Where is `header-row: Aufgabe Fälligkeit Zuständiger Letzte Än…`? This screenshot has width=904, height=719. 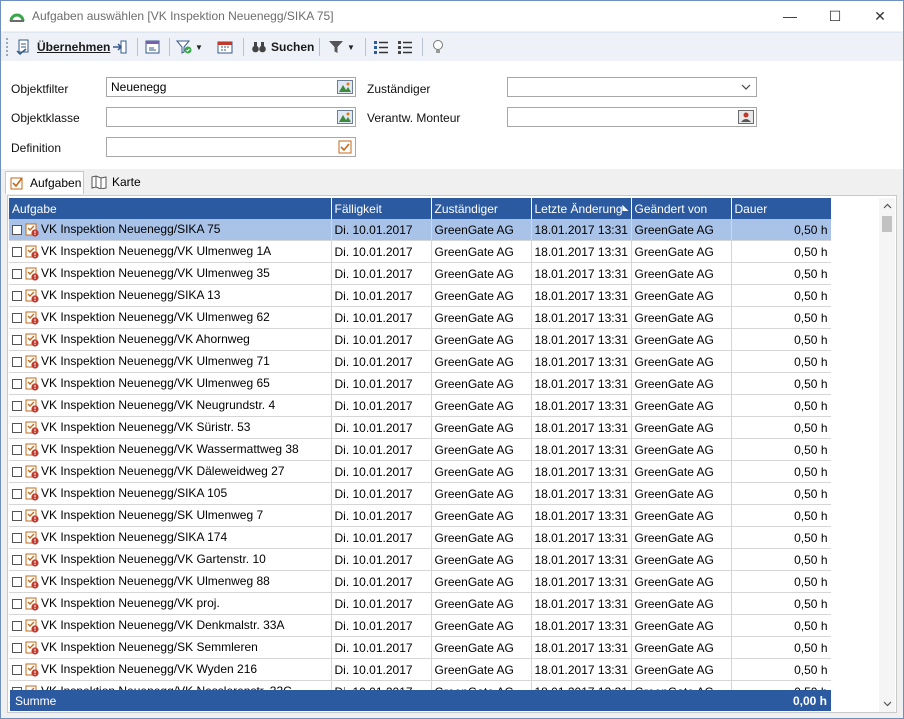
header-row: Aufgabe Fälligkeit Zuständiger Letzte Än… is located at coordinates (420, 208).